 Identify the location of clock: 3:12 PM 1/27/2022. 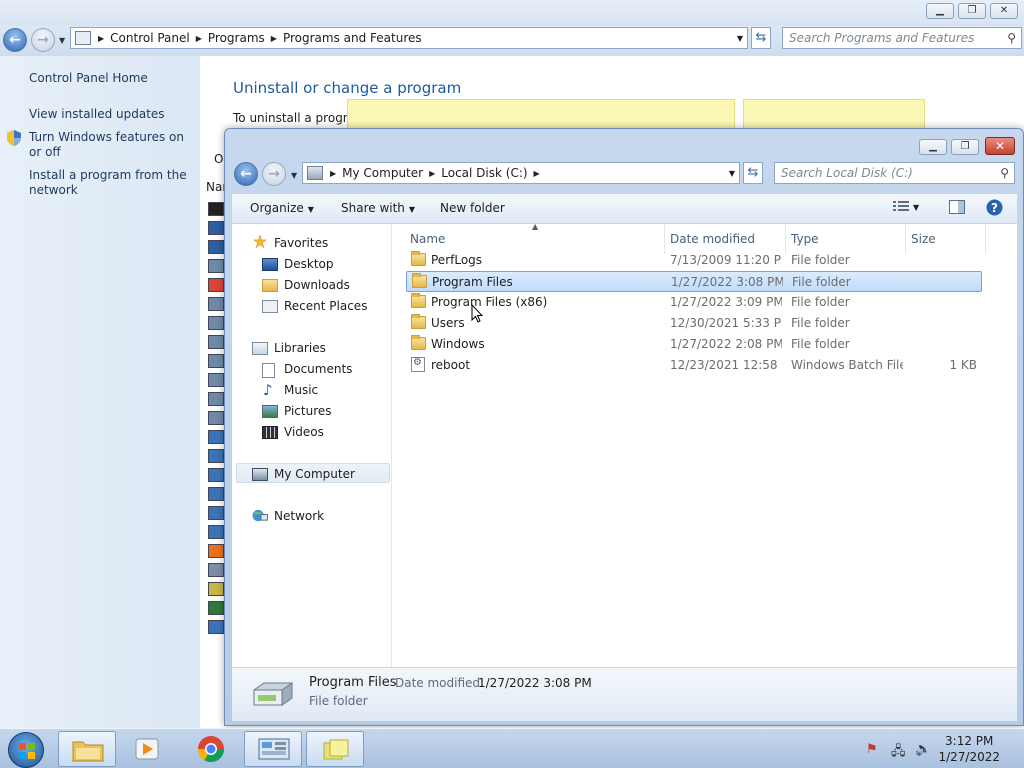
(969, 749).